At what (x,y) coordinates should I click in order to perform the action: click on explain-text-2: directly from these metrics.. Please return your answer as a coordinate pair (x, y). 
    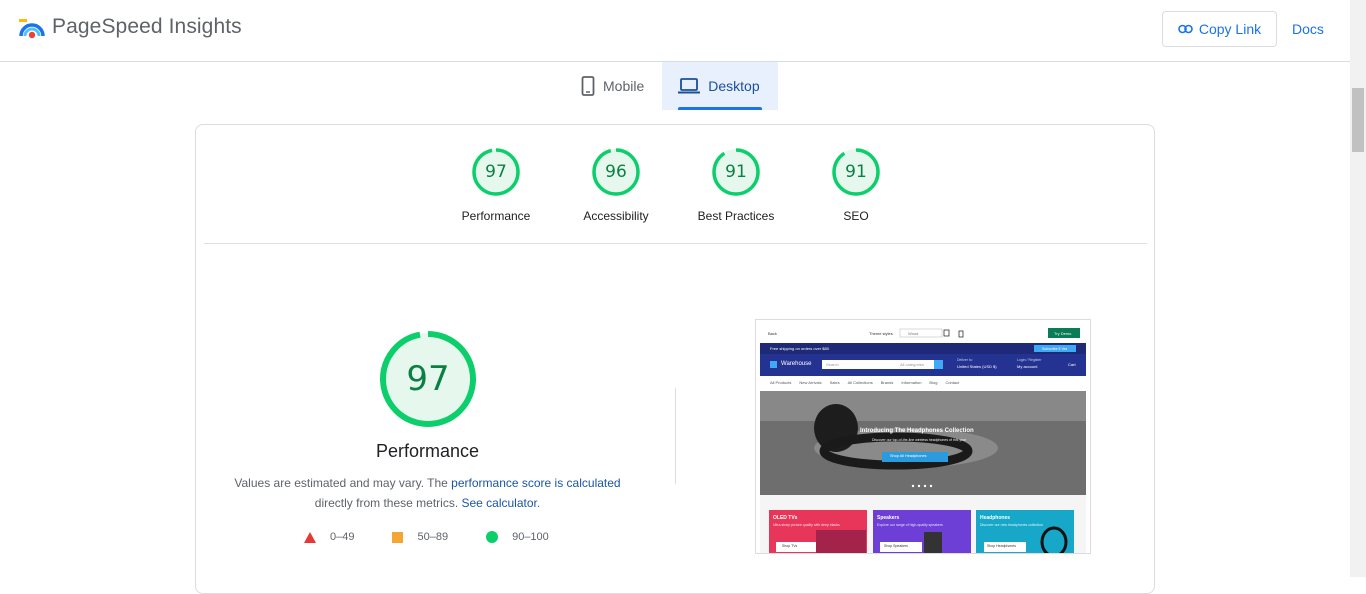
    Looking at the image, I should click on (388, 503).